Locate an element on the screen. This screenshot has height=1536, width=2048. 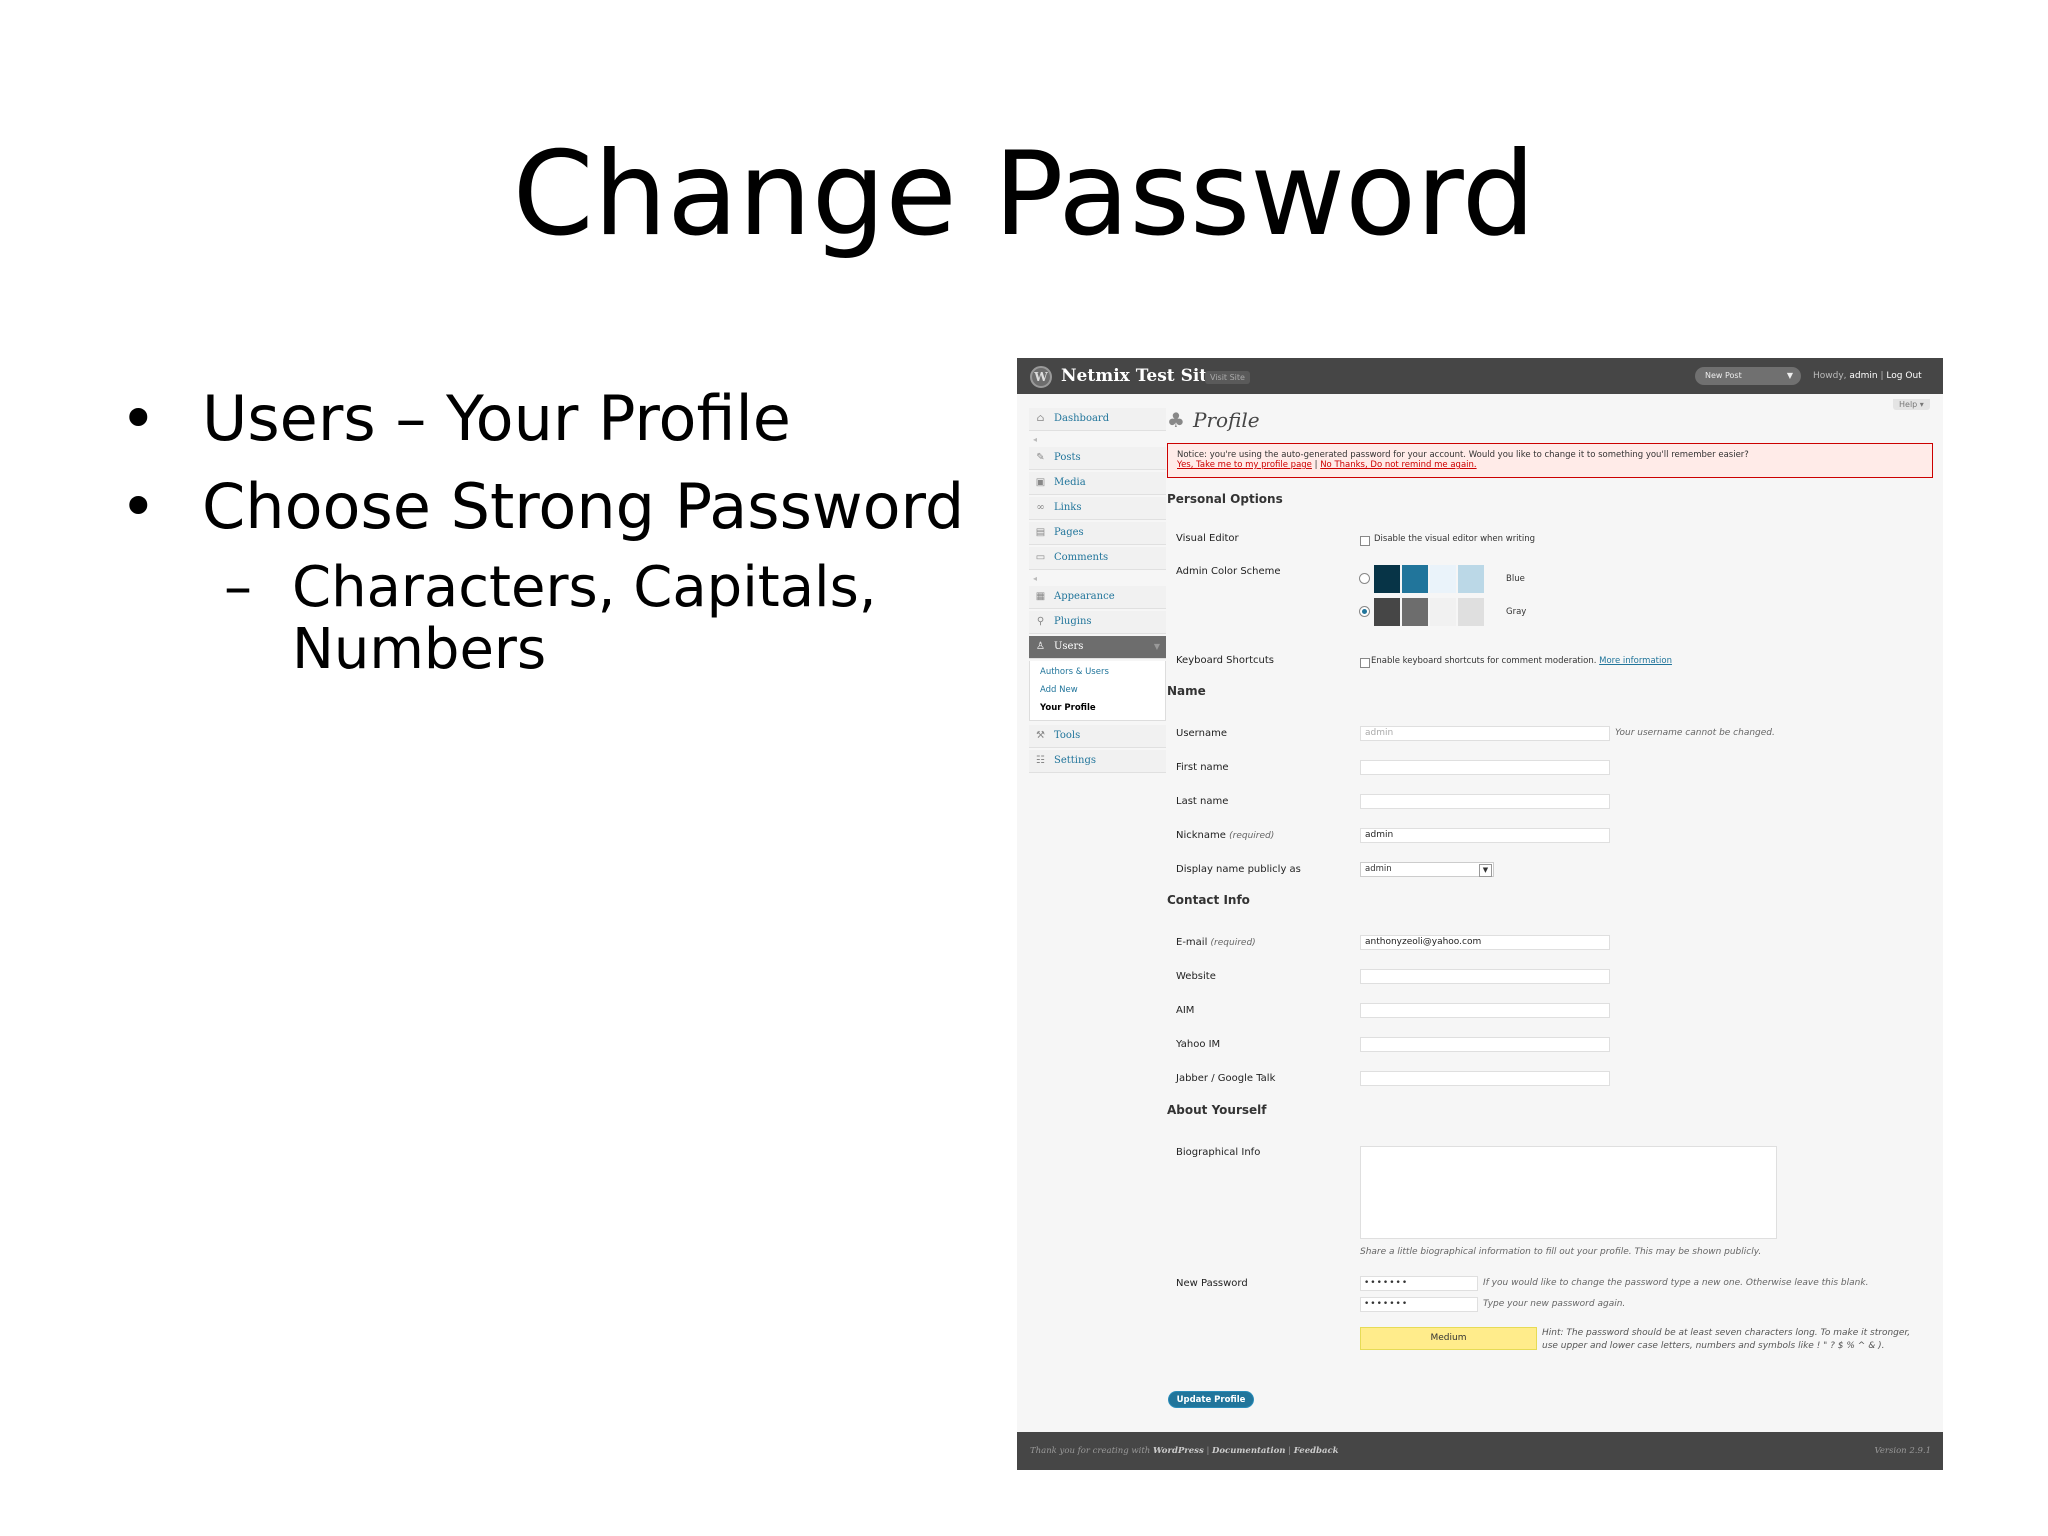
website-field is located at coordinates (1485, 976).